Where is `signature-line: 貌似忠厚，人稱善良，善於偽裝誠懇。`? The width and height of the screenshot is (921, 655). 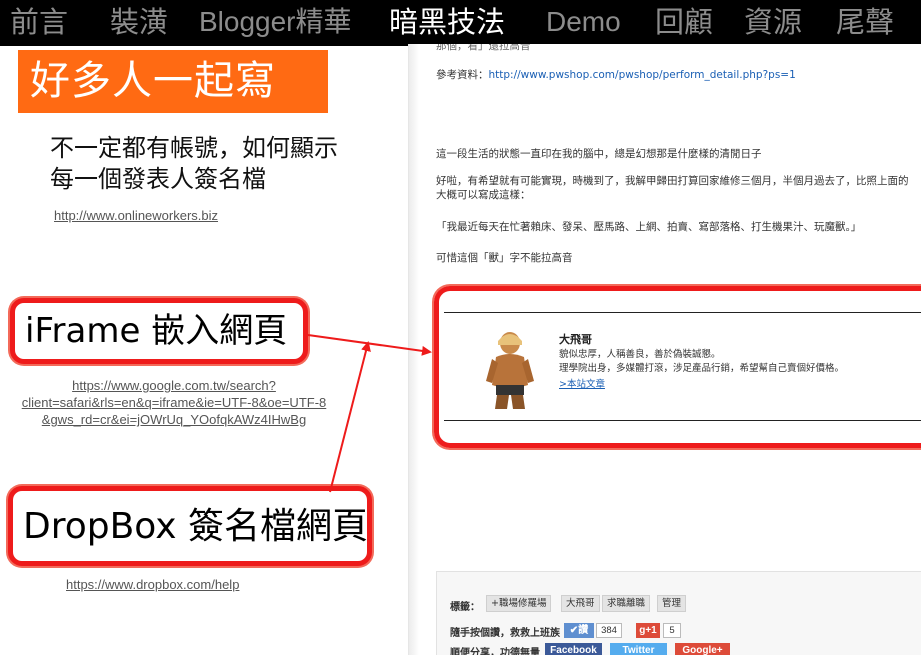 signature-line: 貌似忠厚，人稱善良，善於偽裝誠懇。 is located at coordinates (640, 354).